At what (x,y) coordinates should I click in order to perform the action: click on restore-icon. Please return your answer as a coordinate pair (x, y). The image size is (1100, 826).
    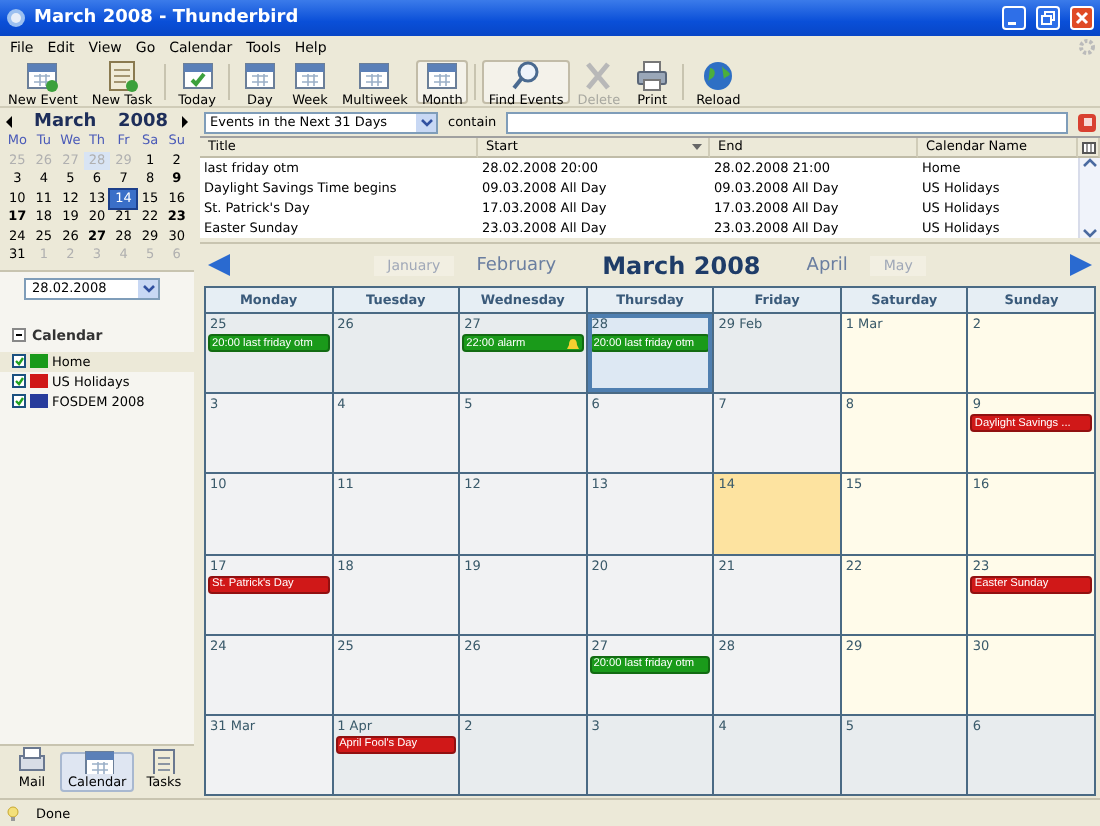
    Looking at the image, I should click on (1048, 18).